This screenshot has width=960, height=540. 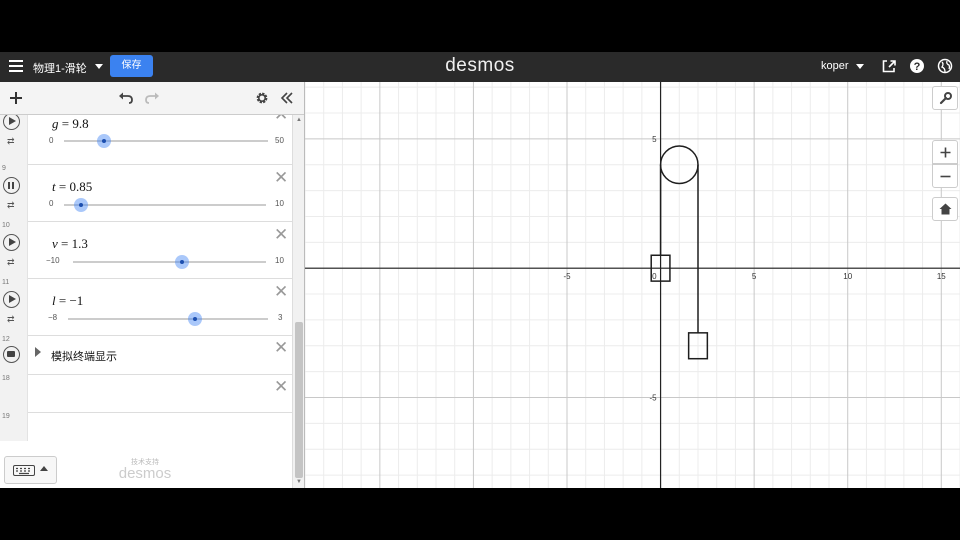 What do you see at coordinates (299, 482) in the screenshot?
I see `scroll-down-icon: ▼` at bounding box center [299, 482].